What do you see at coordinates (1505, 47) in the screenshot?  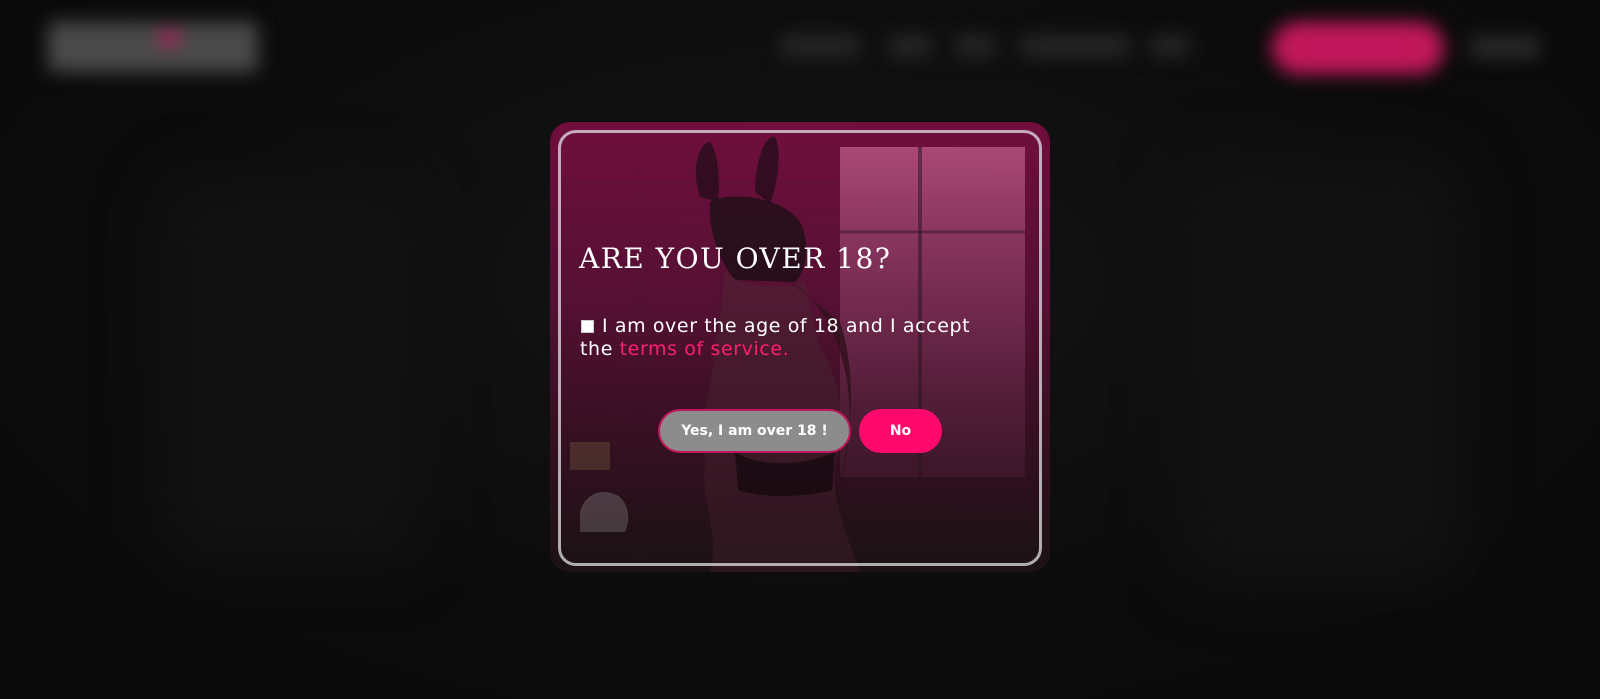 I see `blurred-login-link` at bounding box center [1505, 47].